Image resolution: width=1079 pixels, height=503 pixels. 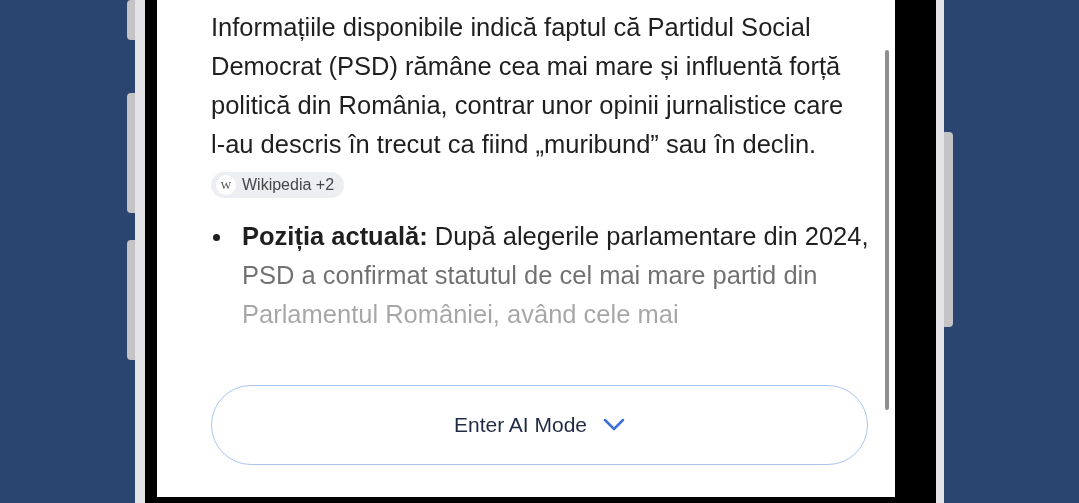 I want to click on citation-chip: W Wikipedia +2, so click(x=278, y=185).